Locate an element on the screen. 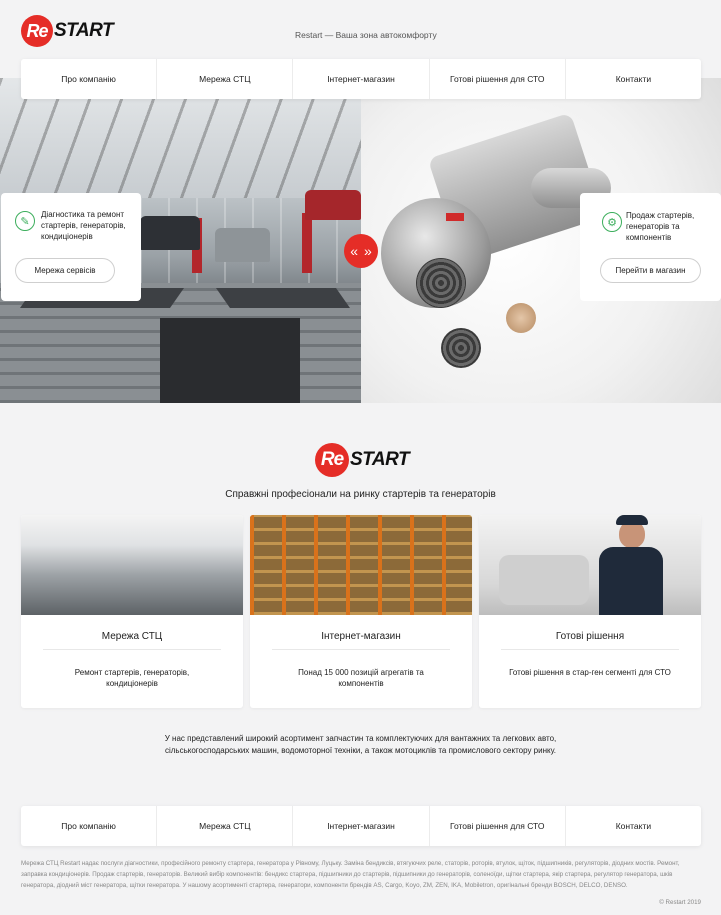  slider-arrows: « » is located at coordinates (361, 251).